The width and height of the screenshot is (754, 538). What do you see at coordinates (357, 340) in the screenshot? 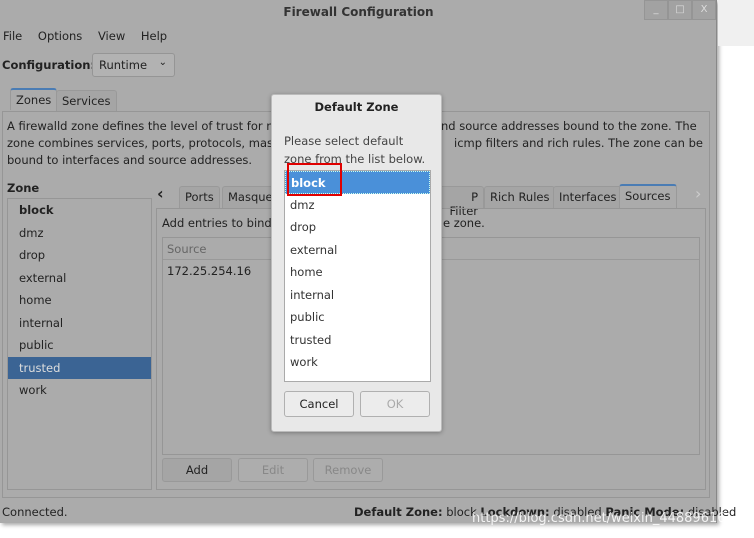
I see `dialog-zone-trusted: trusted` at bounding box center [357, 340].